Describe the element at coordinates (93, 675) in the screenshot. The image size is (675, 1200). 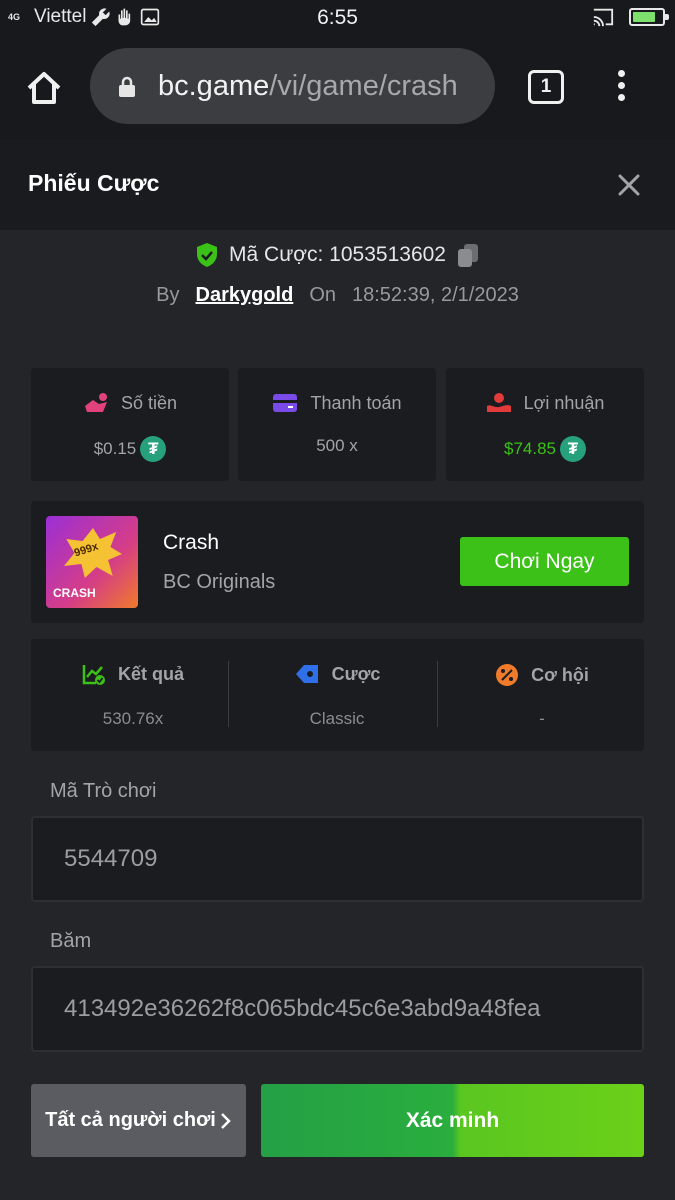
I see `chart-check-icon` at that location.